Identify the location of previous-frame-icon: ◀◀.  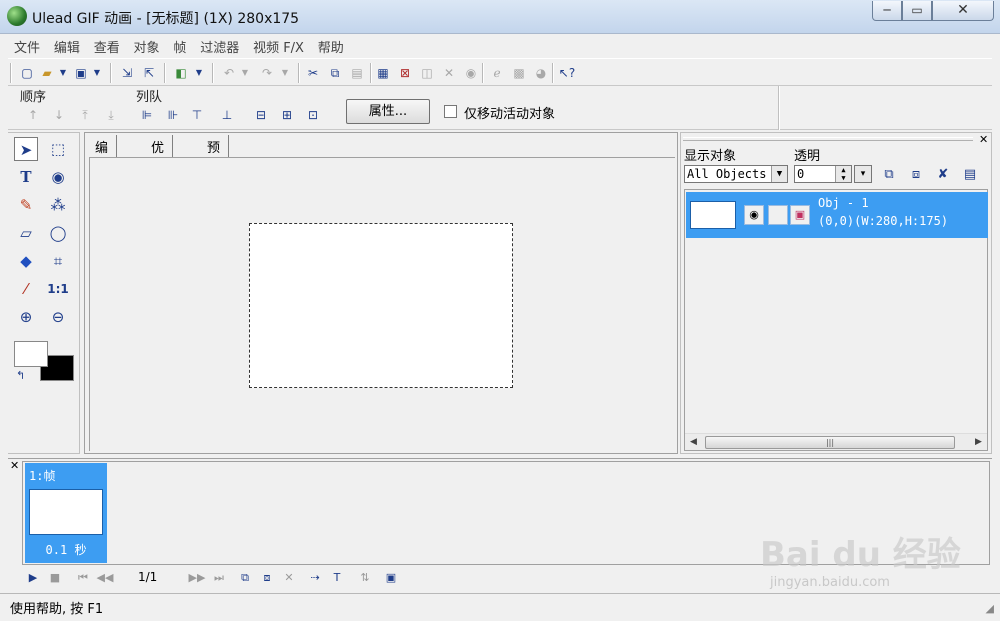
(105, 578).